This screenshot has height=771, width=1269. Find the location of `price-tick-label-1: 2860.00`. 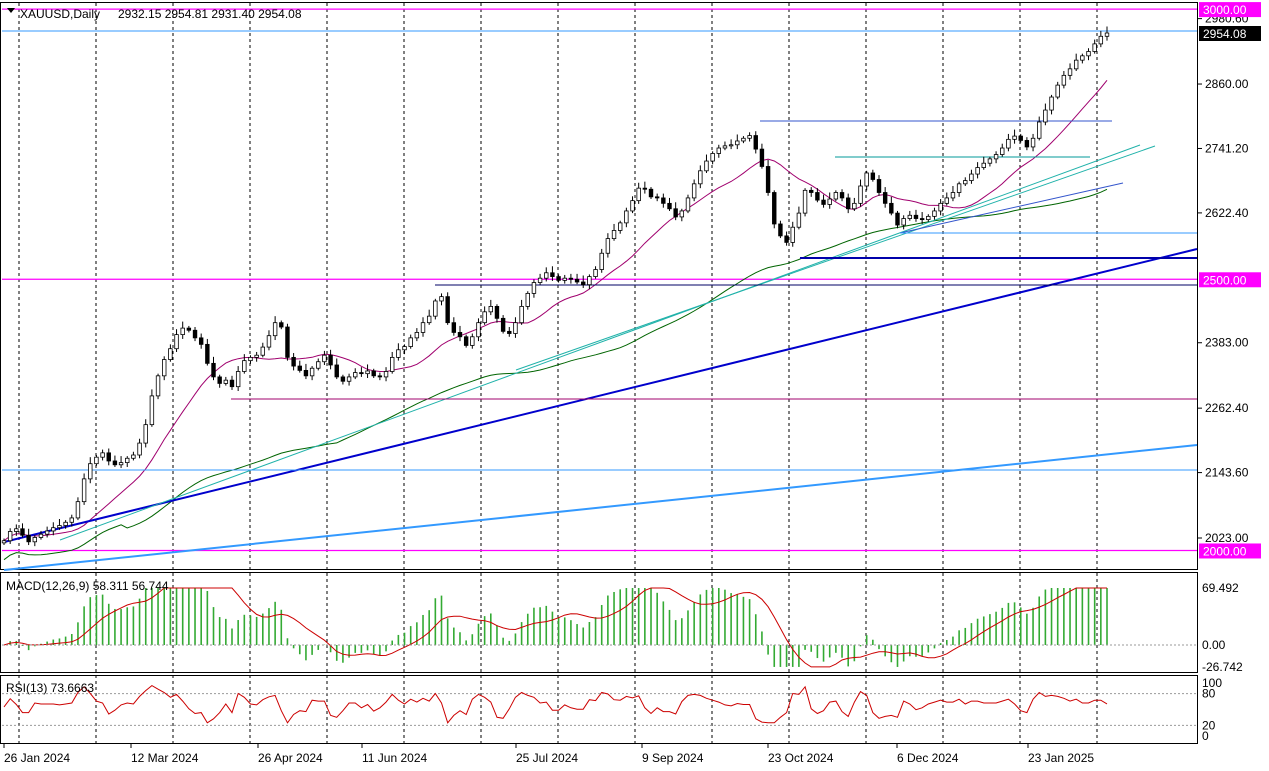

price-tick-label-1: 2860.00 is located at coordinates (1227, 84).